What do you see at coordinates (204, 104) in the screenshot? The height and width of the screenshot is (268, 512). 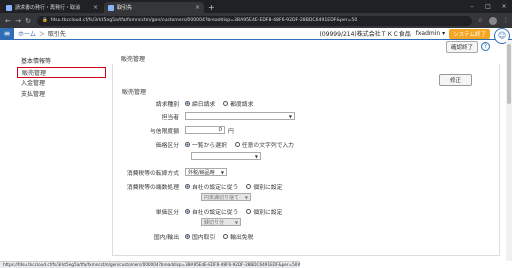 I see `option-label: 締日請求` at bounding box center [204, 104].